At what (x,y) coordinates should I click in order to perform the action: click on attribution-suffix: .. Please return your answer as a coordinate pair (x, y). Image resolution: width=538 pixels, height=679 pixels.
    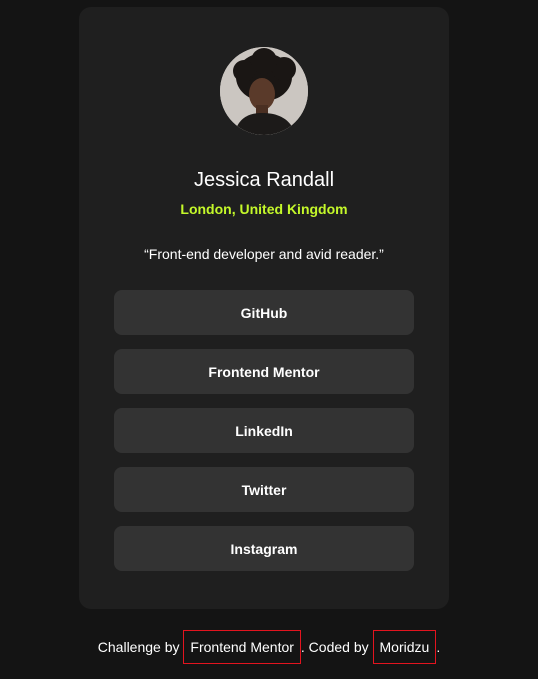
    Looking at the image, I should click on (438, 647).